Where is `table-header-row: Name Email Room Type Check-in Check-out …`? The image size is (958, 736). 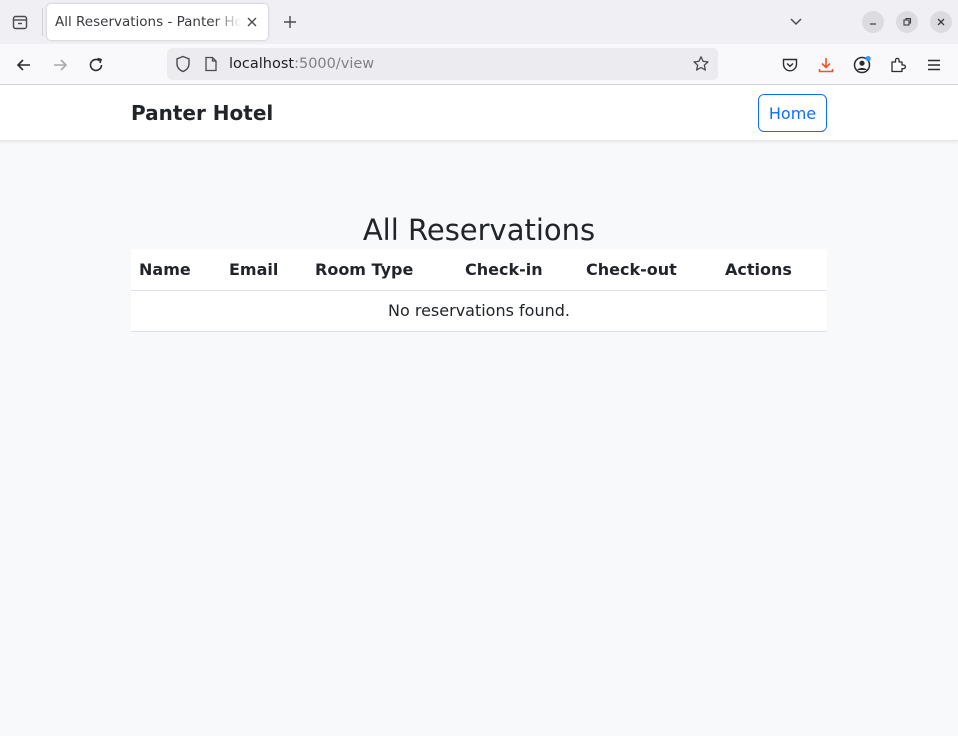 table-header-row: Name Email Room Type Check-in Check-out … is located at coordinates (479, 270).